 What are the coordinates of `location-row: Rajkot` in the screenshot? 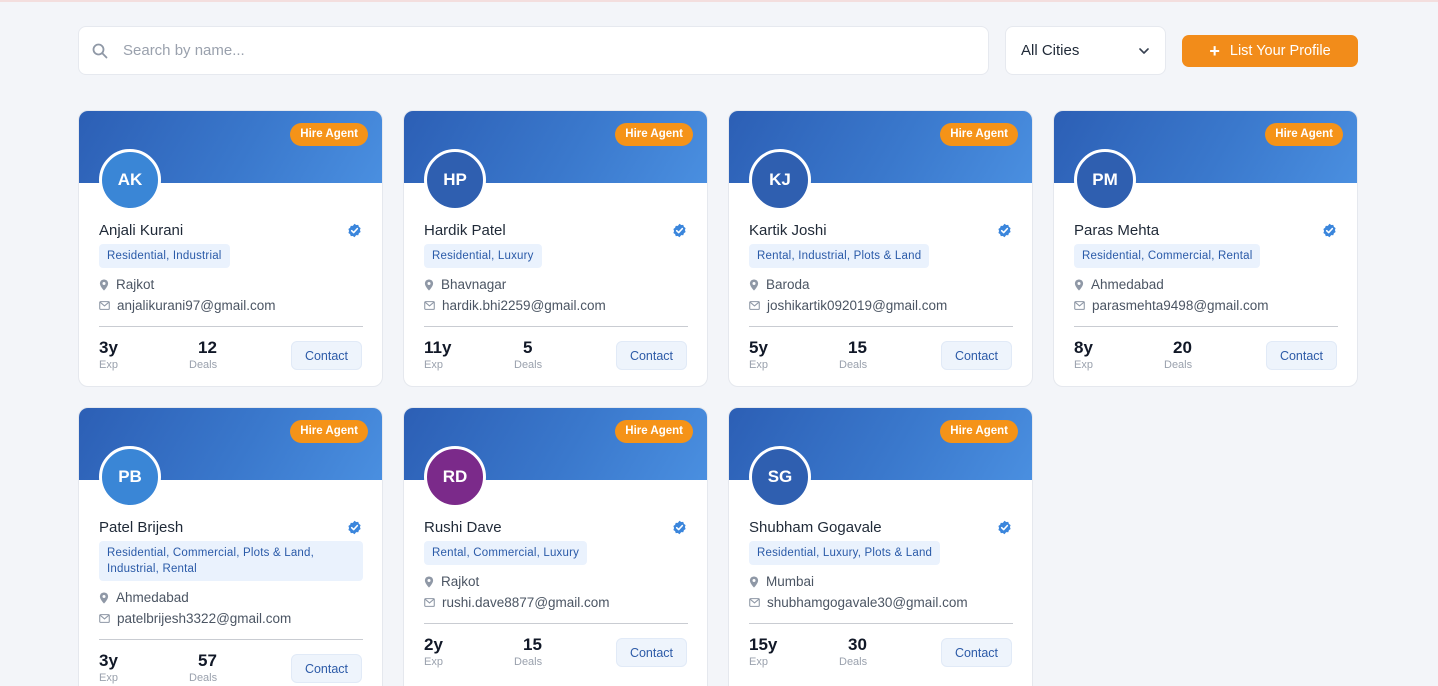 It's located at (126, 284).